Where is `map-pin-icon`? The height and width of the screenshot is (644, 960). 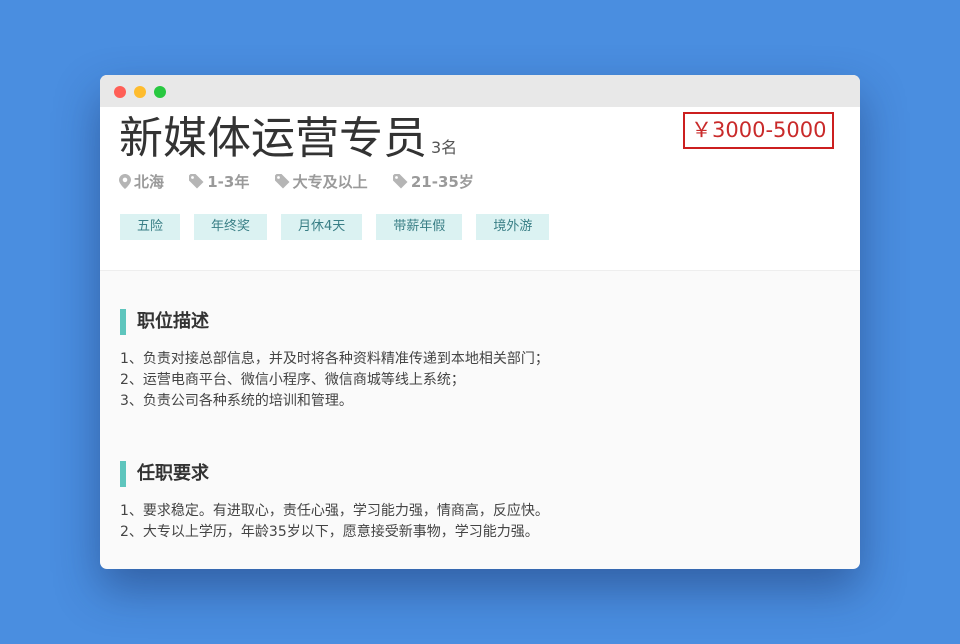 map-pin-icon is located at coordinates (125, 181).